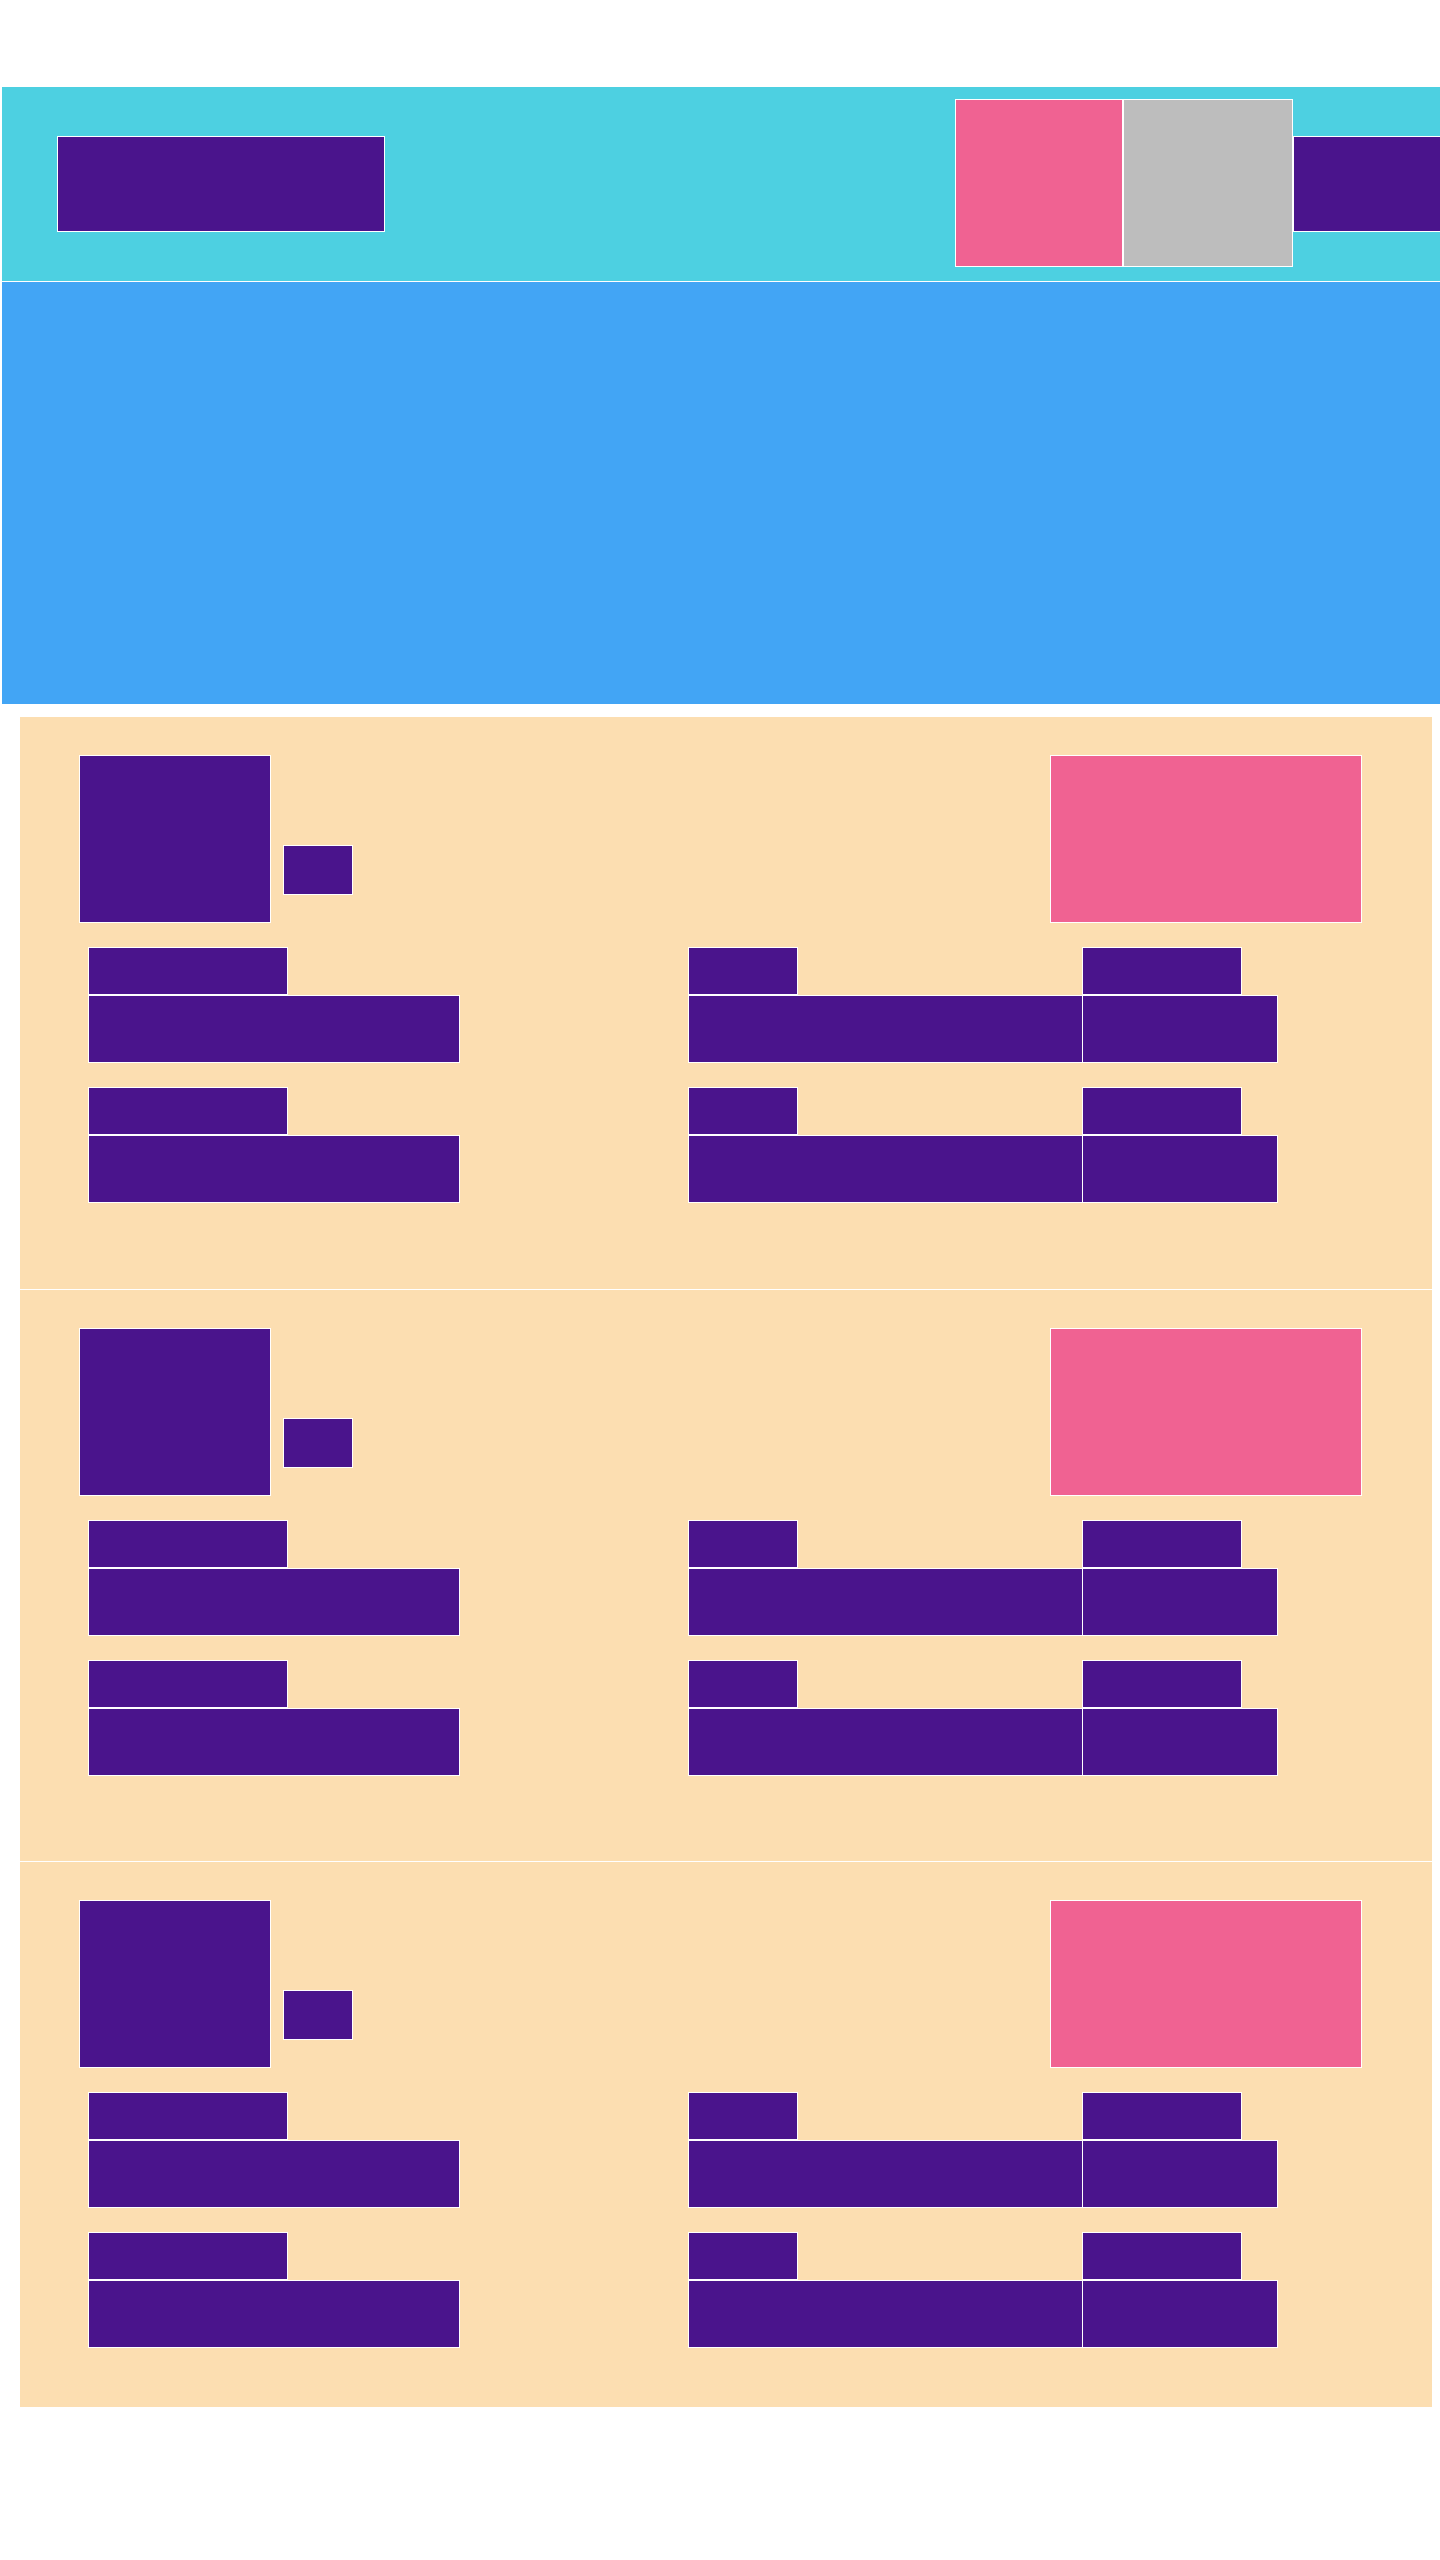 This screenshot has height=2560, width=1440. I want to click on app-title, so click(221, 184).